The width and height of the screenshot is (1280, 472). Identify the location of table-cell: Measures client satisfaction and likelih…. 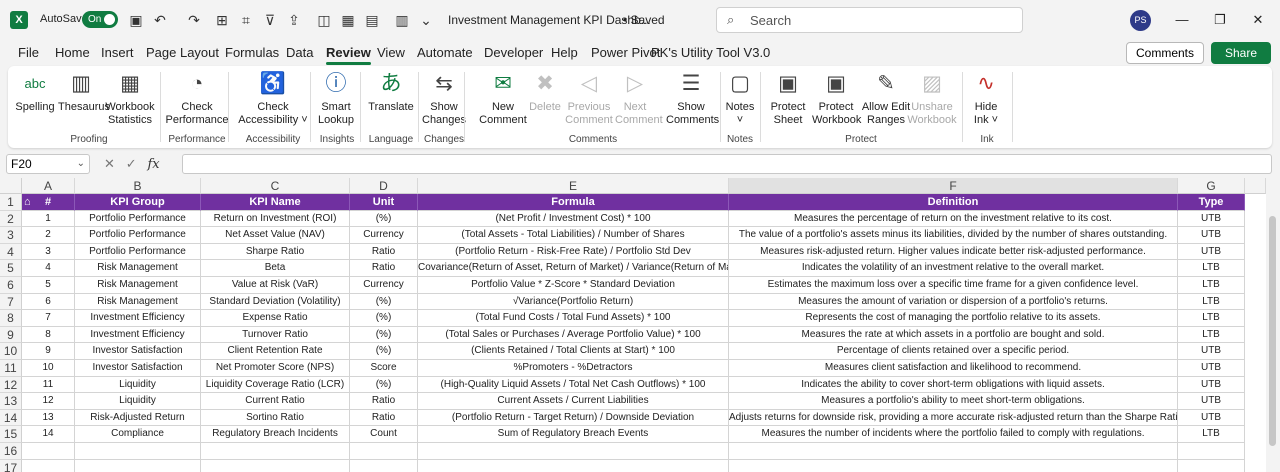
(953, 368).